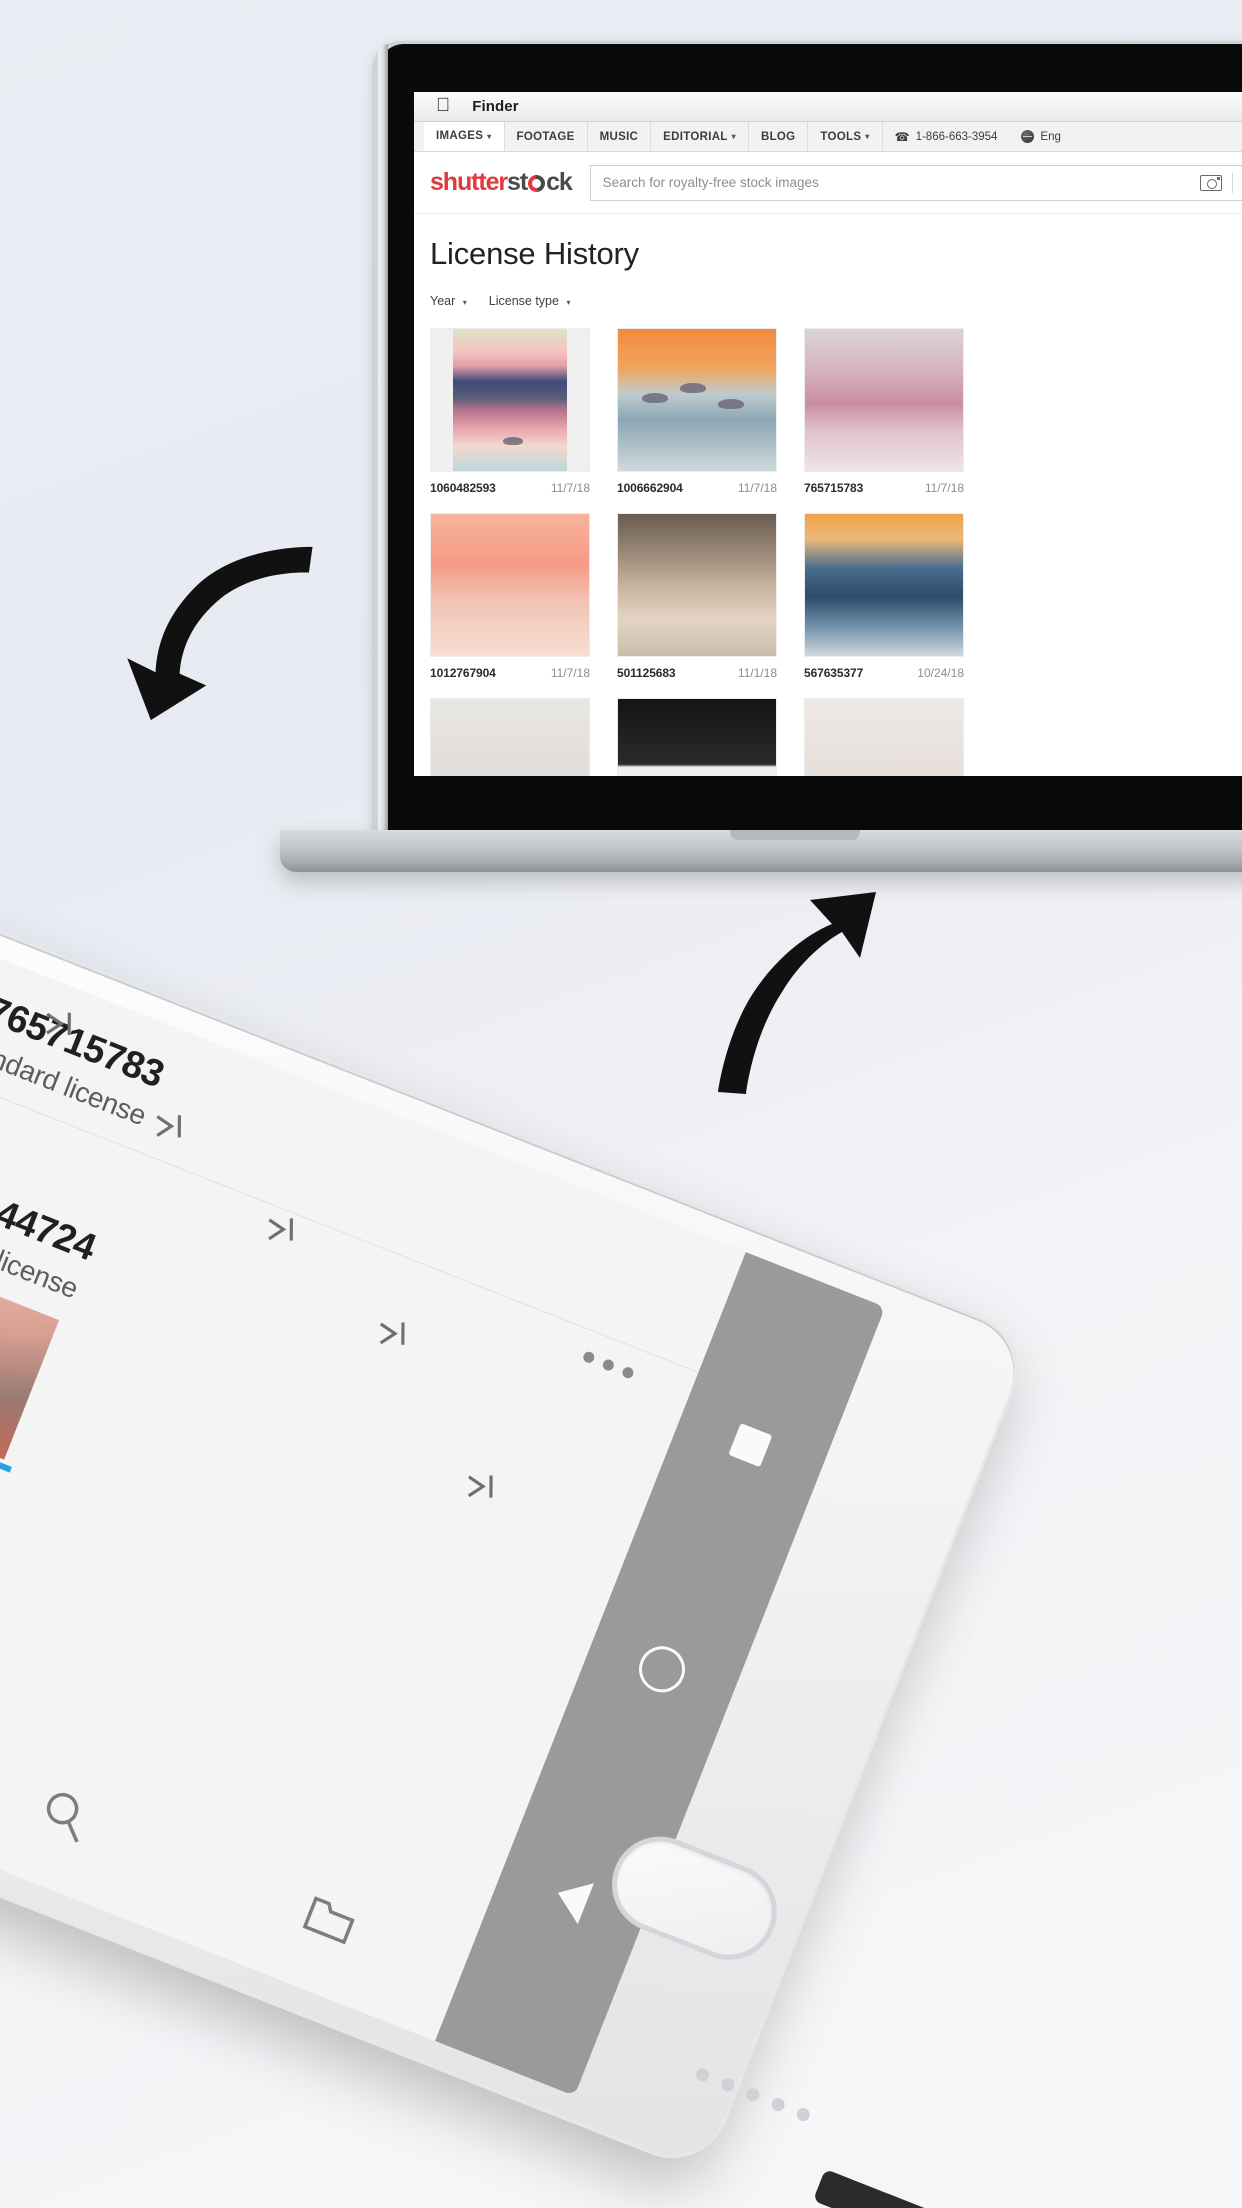  I want to click on nav-tab-editorial: EDITORIAL ▾, so click(700, 136).